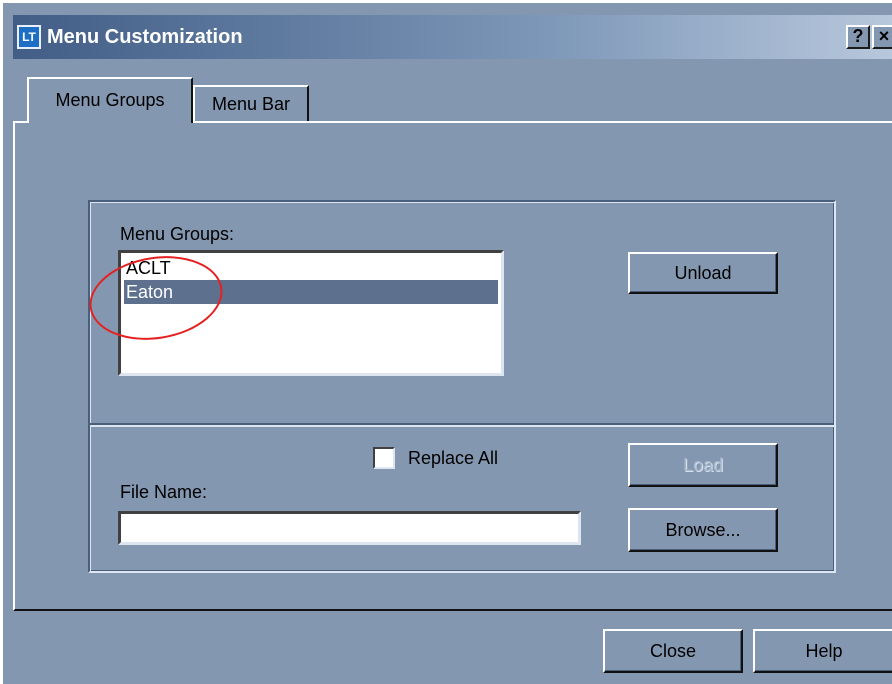 The height and width of the screenshot is (684, 892). Describe the element at coordinates (858, 37) in the screenshot. I see `help-title-button: ?` at that location.